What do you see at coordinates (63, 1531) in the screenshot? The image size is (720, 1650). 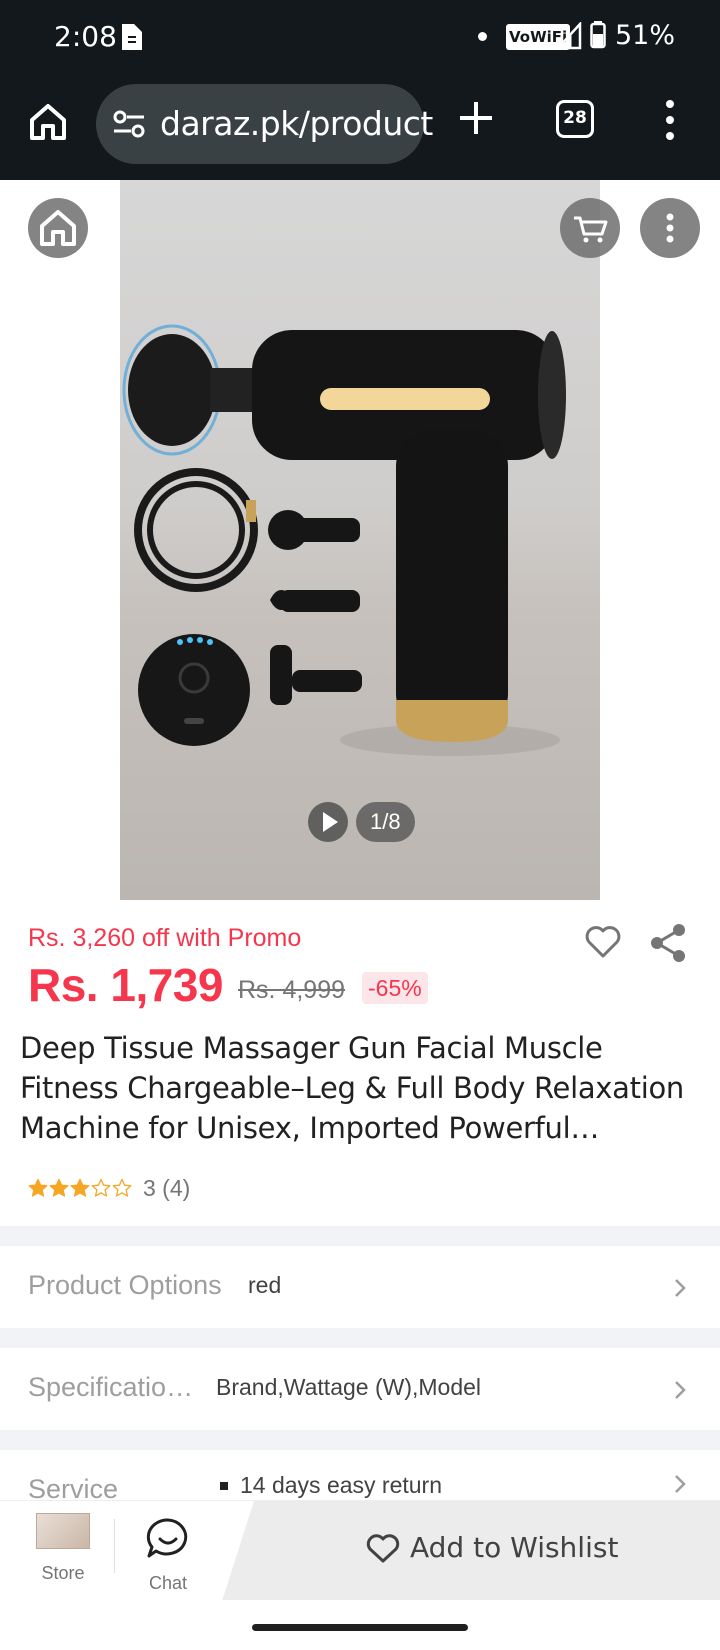 I see `store-logo` at bounding box center [63, 1531].